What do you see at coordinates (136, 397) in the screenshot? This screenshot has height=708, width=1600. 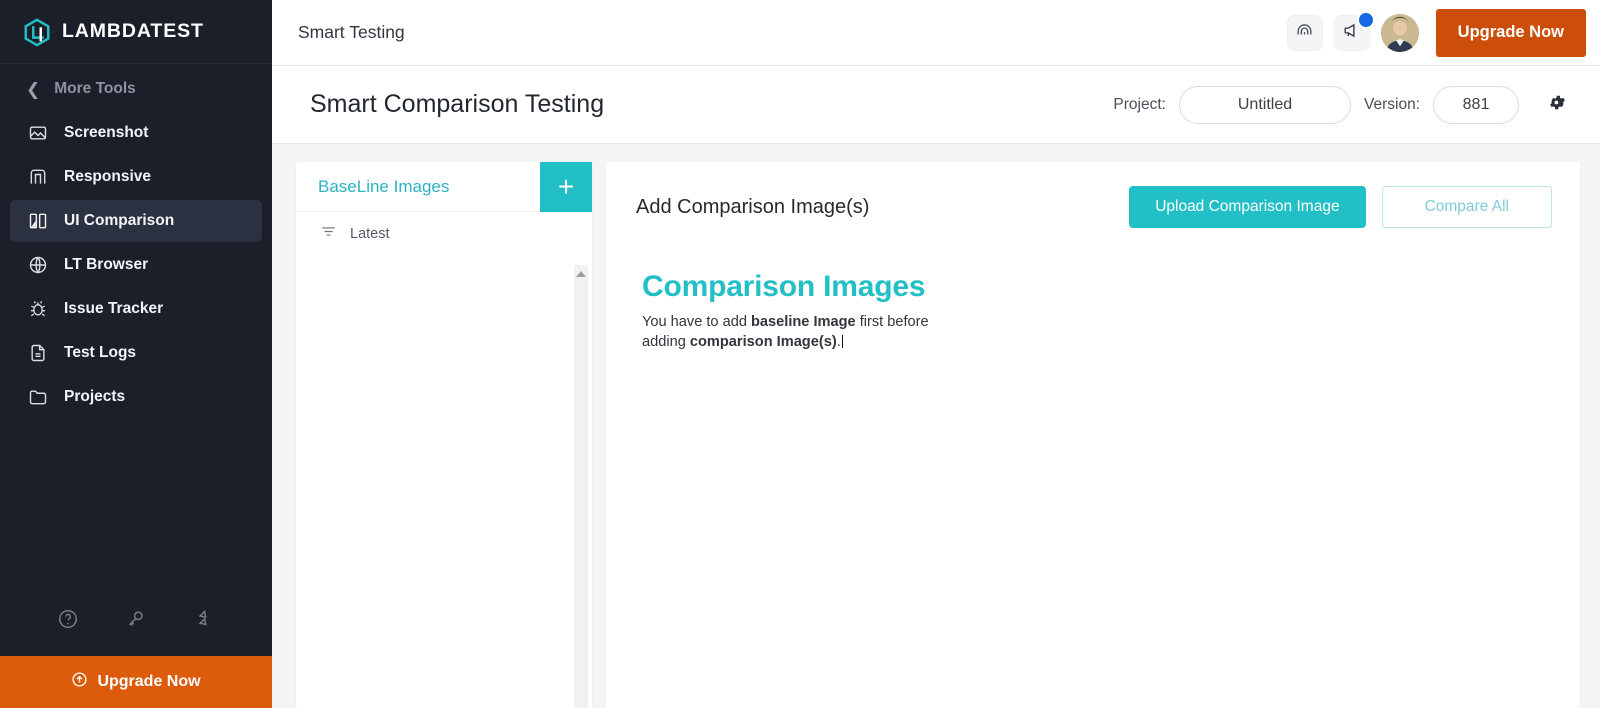 I see `sidebar-item-projects: Projects` at bounding box center [136, 397].